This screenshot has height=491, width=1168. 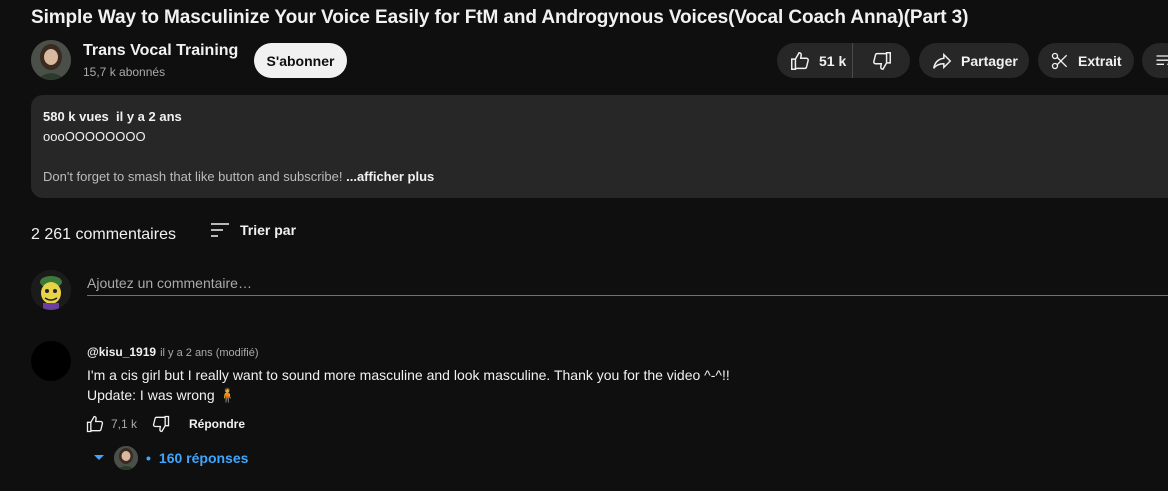 I want to click on comment-username: @kisu_1919, so click(x=121, y=352).